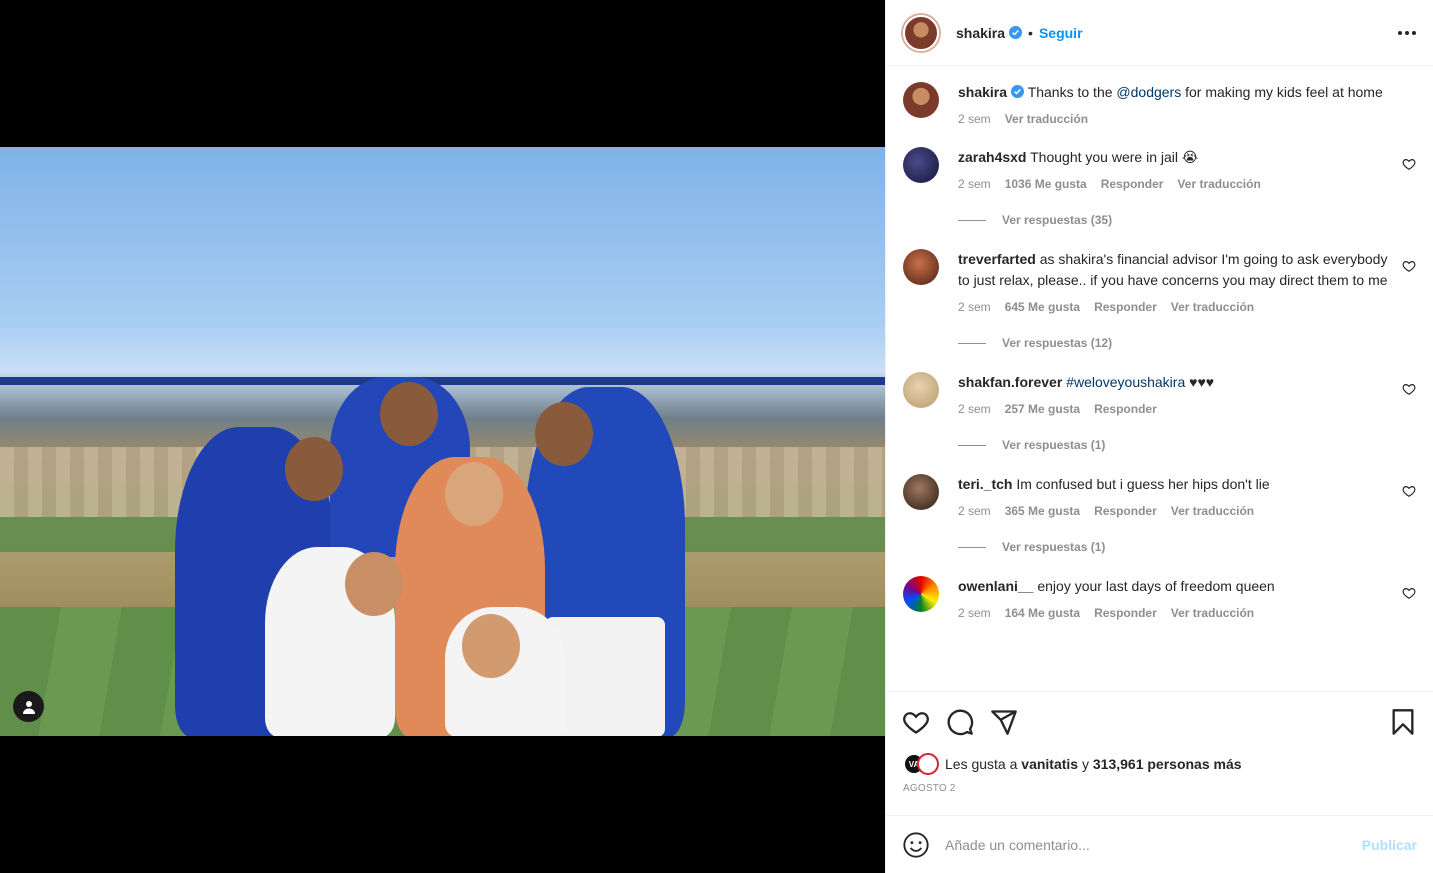 This screenshot has width=1433, height=873. I want to click on caption-mention-link: @dodgers, so click(1148, 92).